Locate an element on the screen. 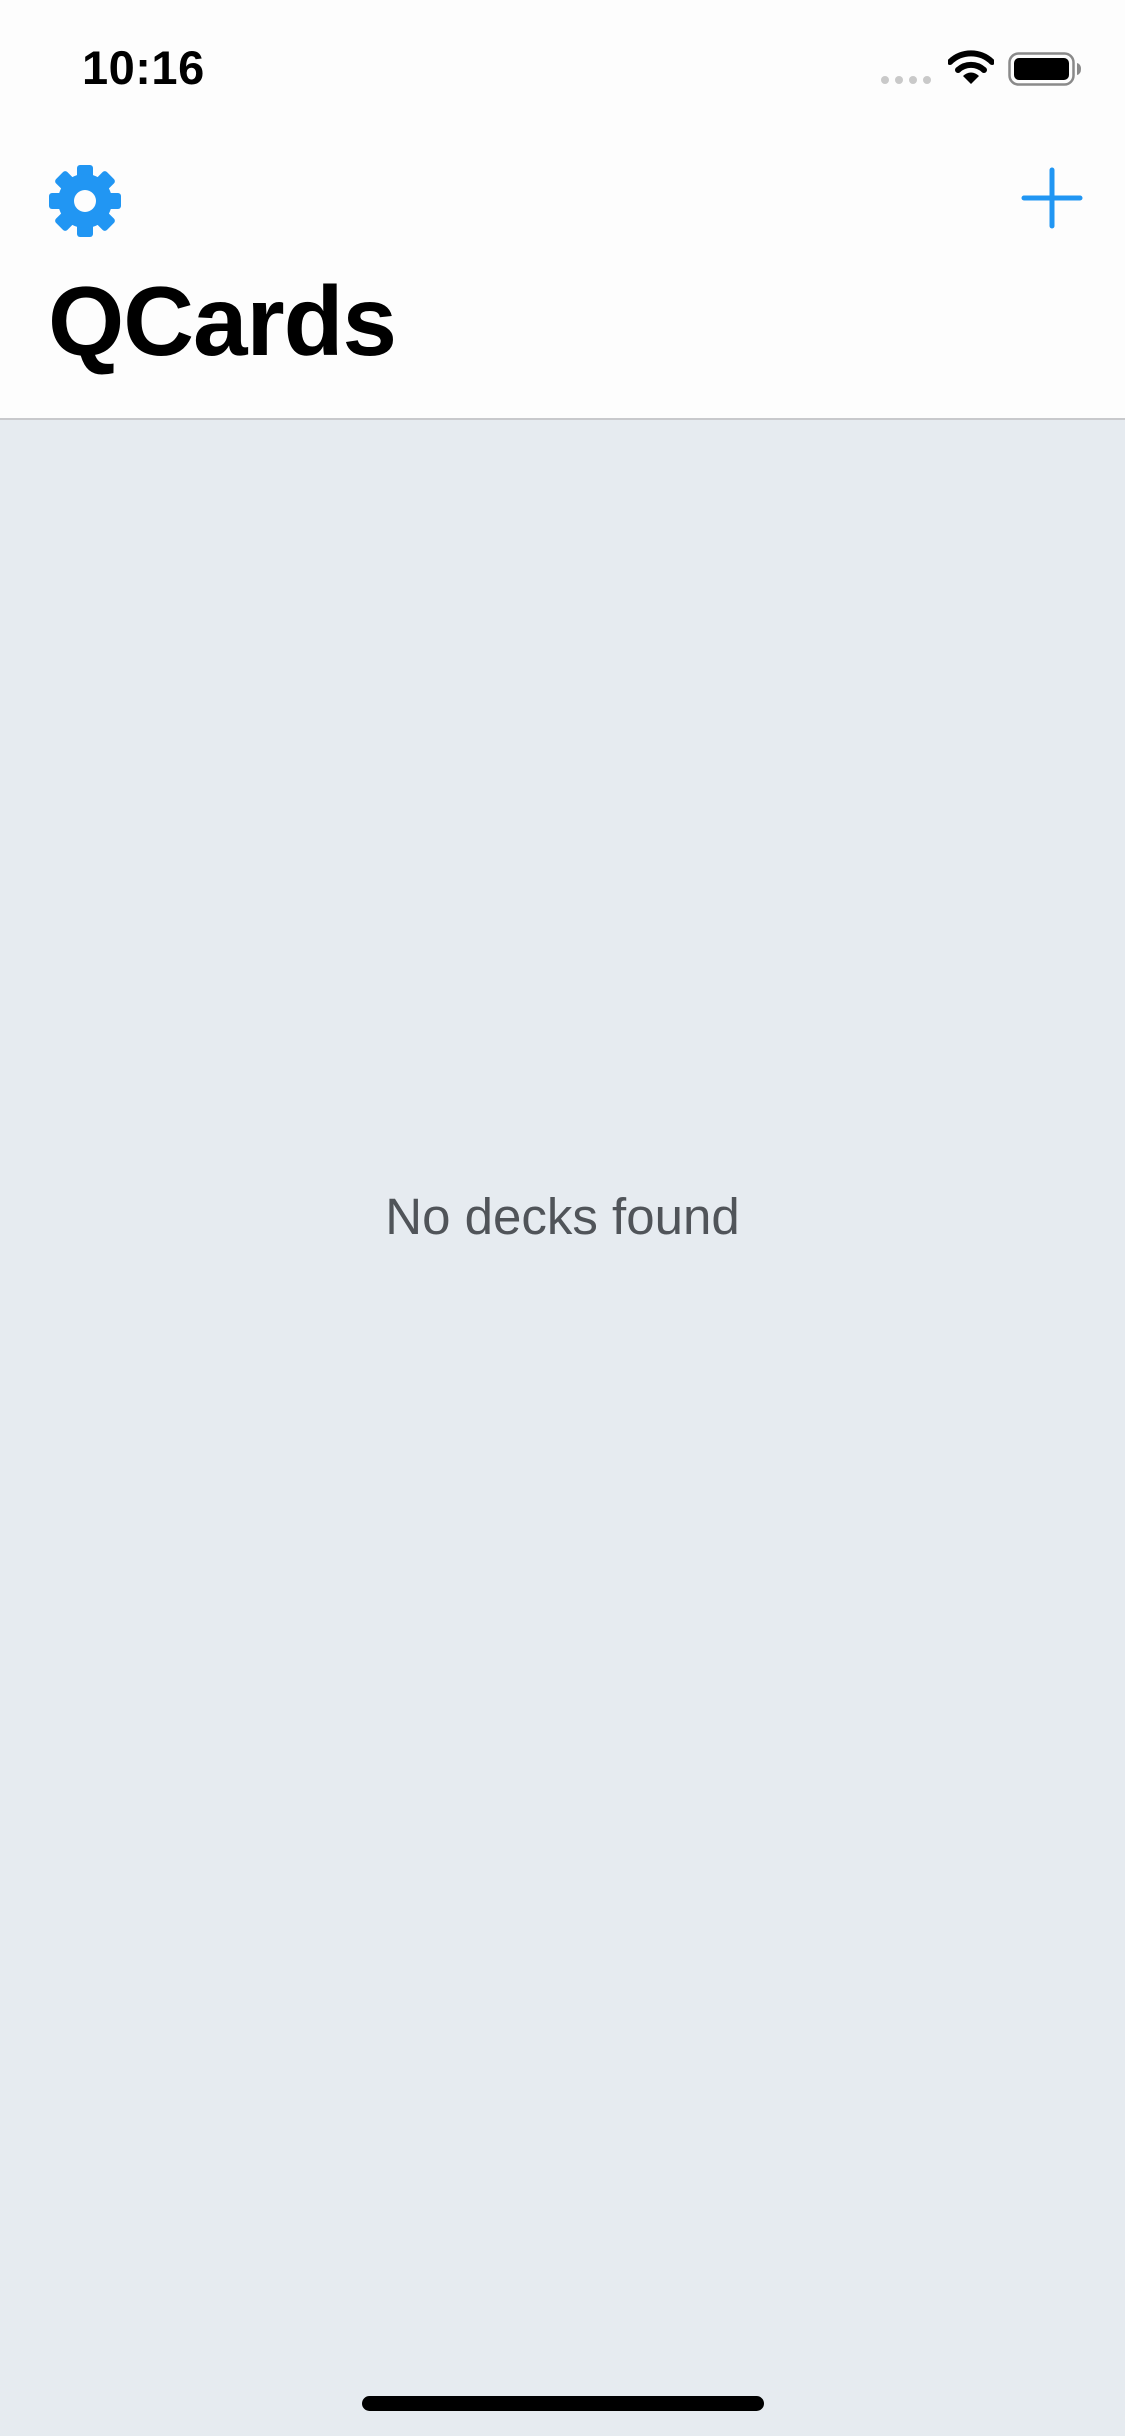  battery-icon is located at coordinates (1044, 69).